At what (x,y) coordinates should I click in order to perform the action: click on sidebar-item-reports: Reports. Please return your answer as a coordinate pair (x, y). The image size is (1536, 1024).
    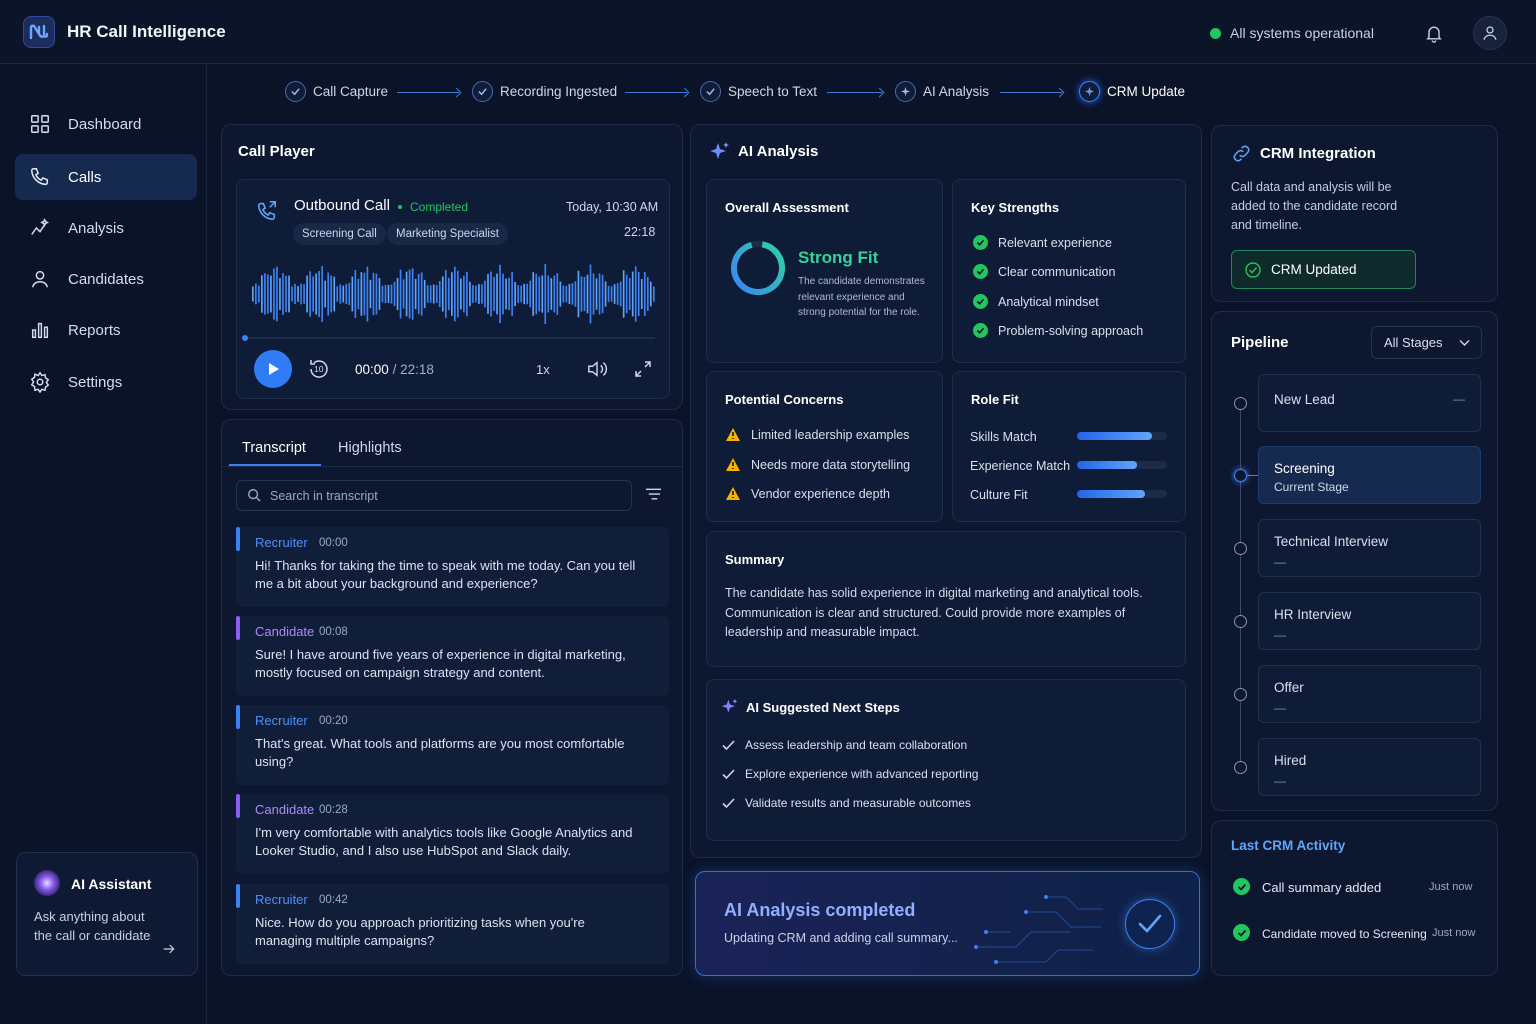
    Looking at the image, I should click on (106, 330).